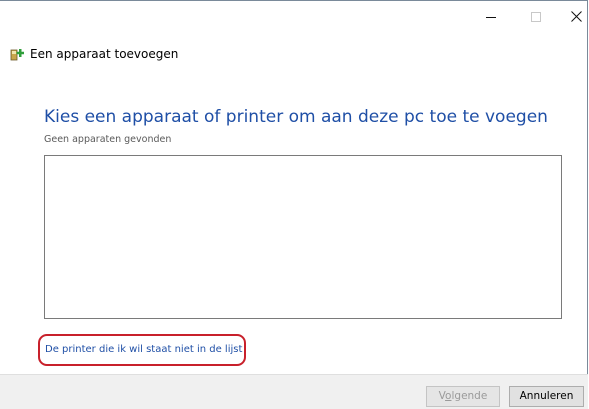 The height and width of the screenshot is (409, 589). I want to click on title-bar, so click(293, 16).